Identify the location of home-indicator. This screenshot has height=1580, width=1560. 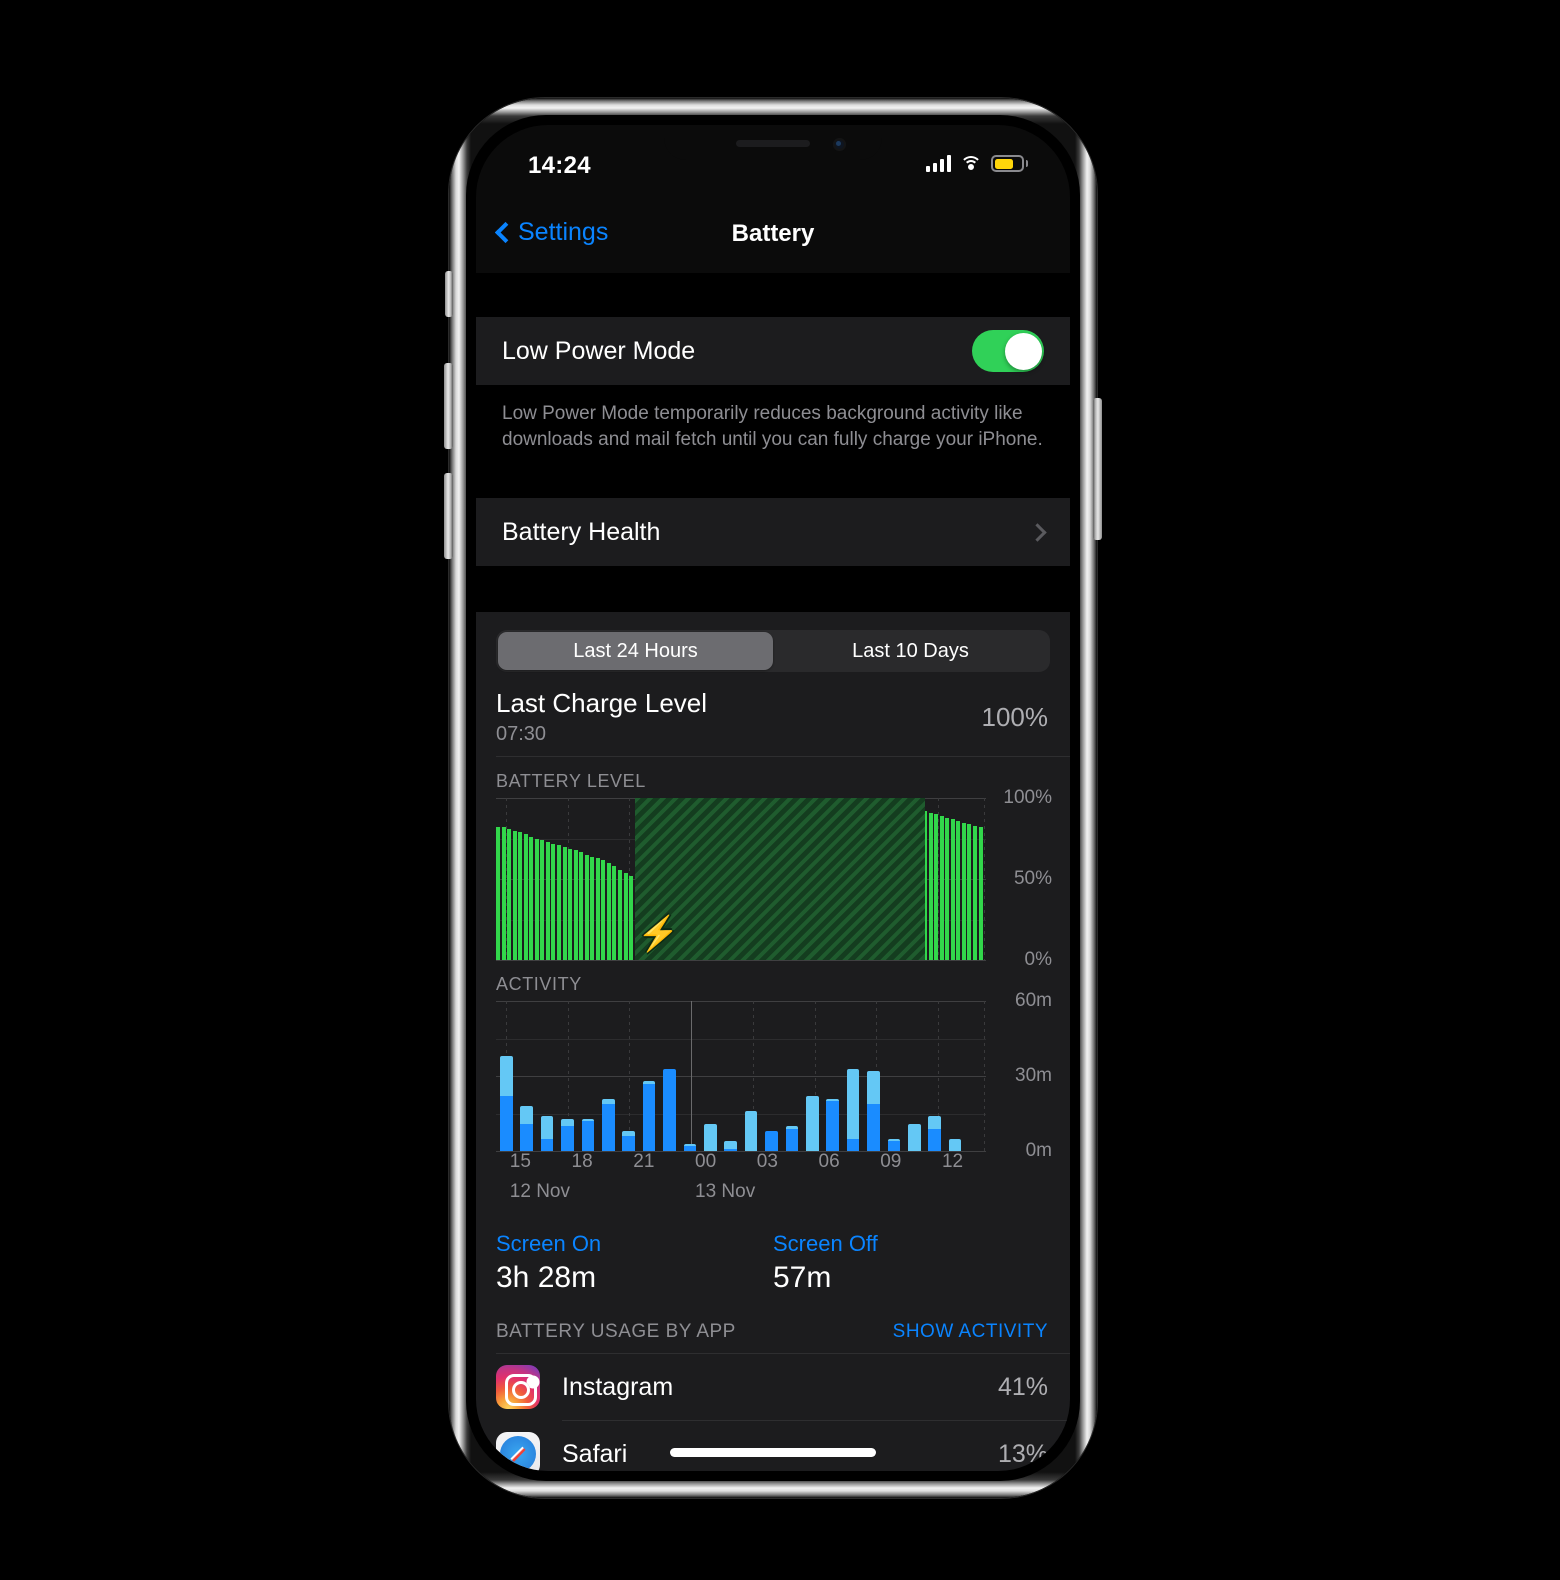
(773, 1452).